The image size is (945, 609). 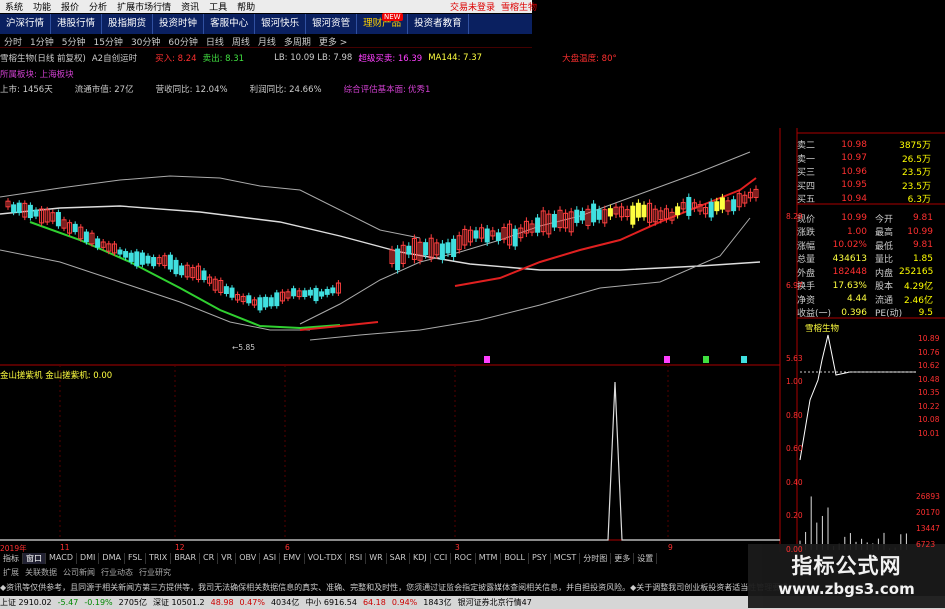 I want to click on quote-label: 股本, so click(x=884, y=287).